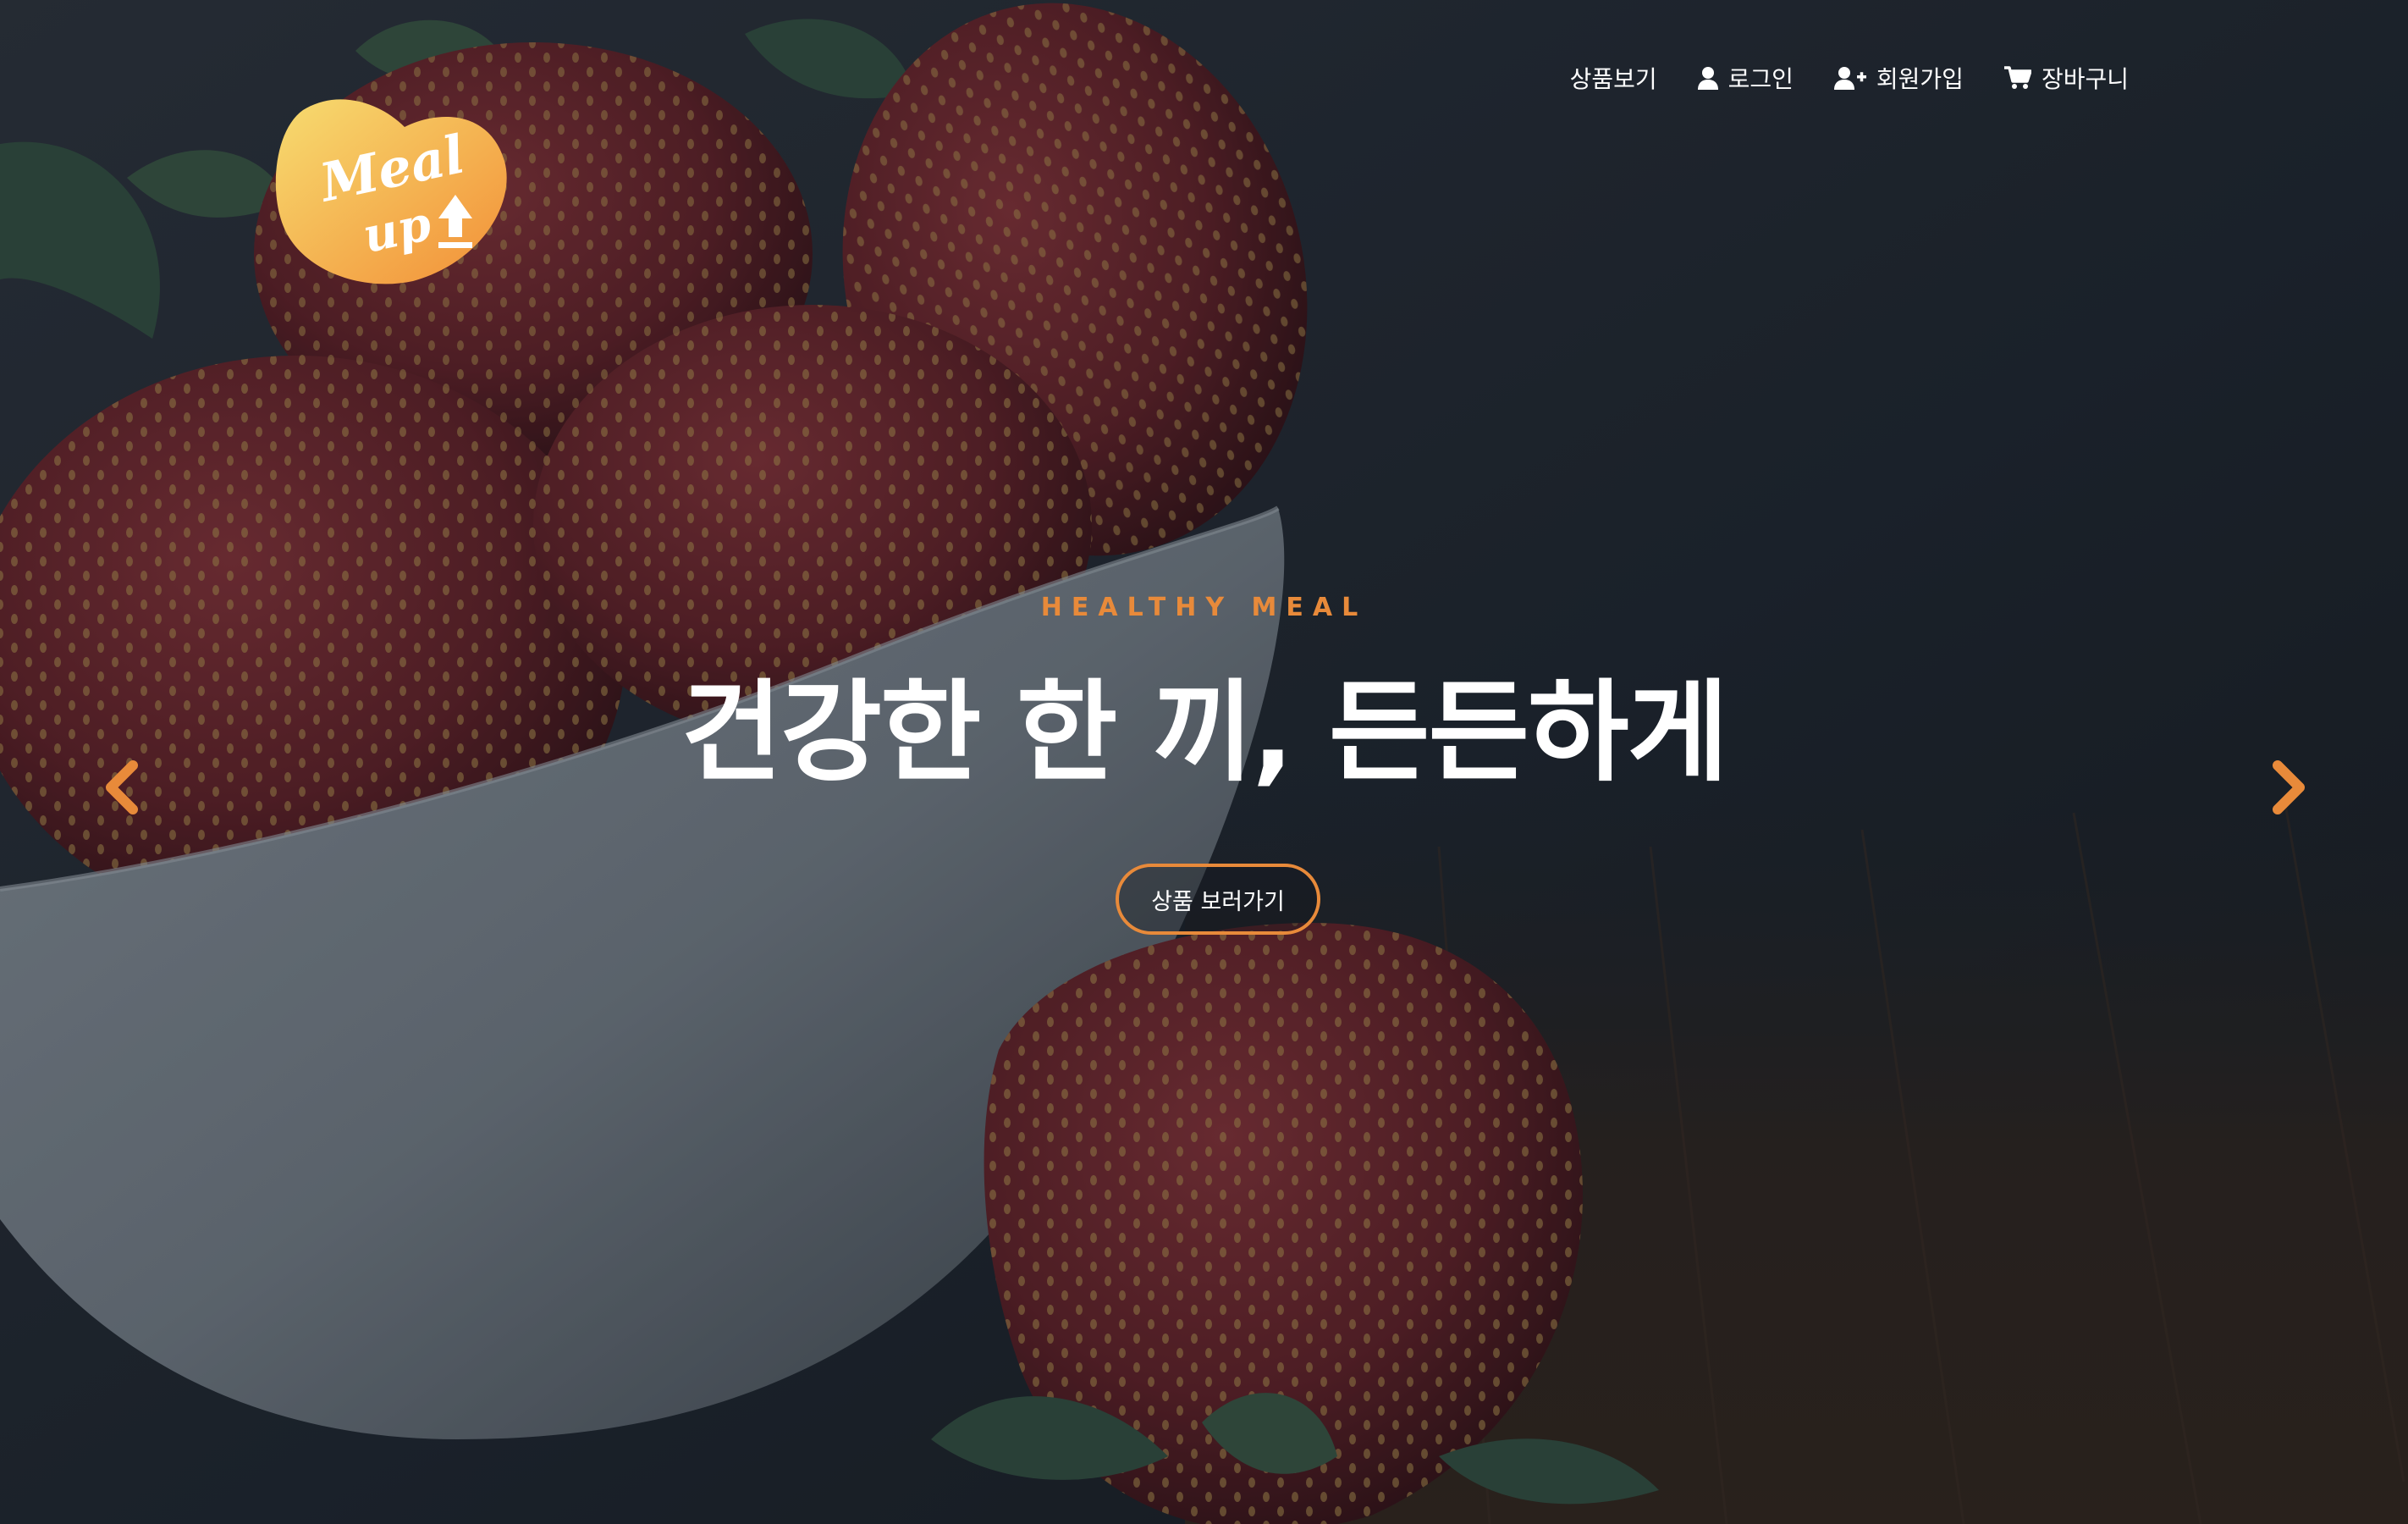 This screenshot has width=2408, height=1524. I want to click on nav-login-label: 로그인, so click(1761, 79).